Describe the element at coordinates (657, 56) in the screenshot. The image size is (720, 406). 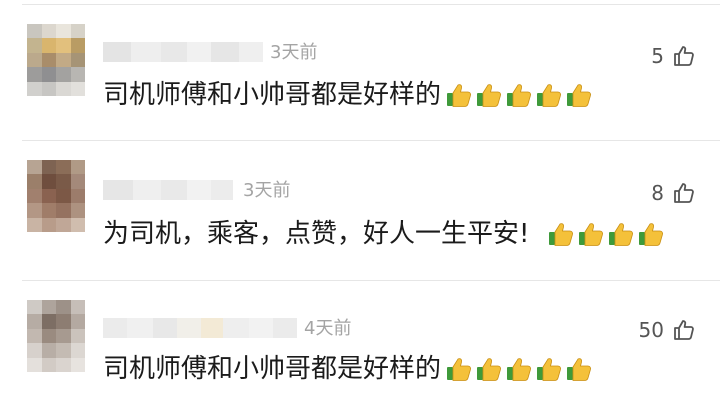
I see `like-count: 5` at that location.